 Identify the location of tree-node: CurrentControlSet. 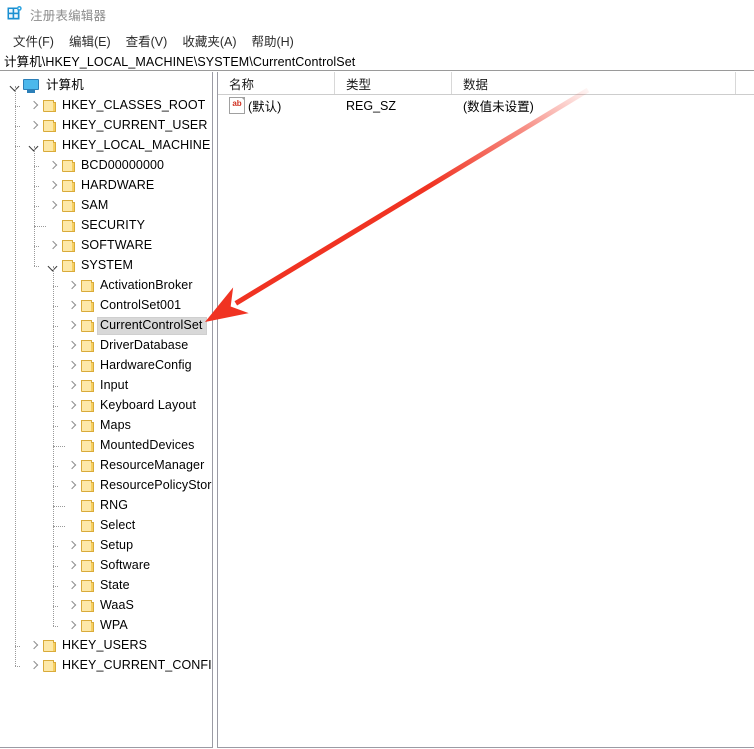
(106, 326).